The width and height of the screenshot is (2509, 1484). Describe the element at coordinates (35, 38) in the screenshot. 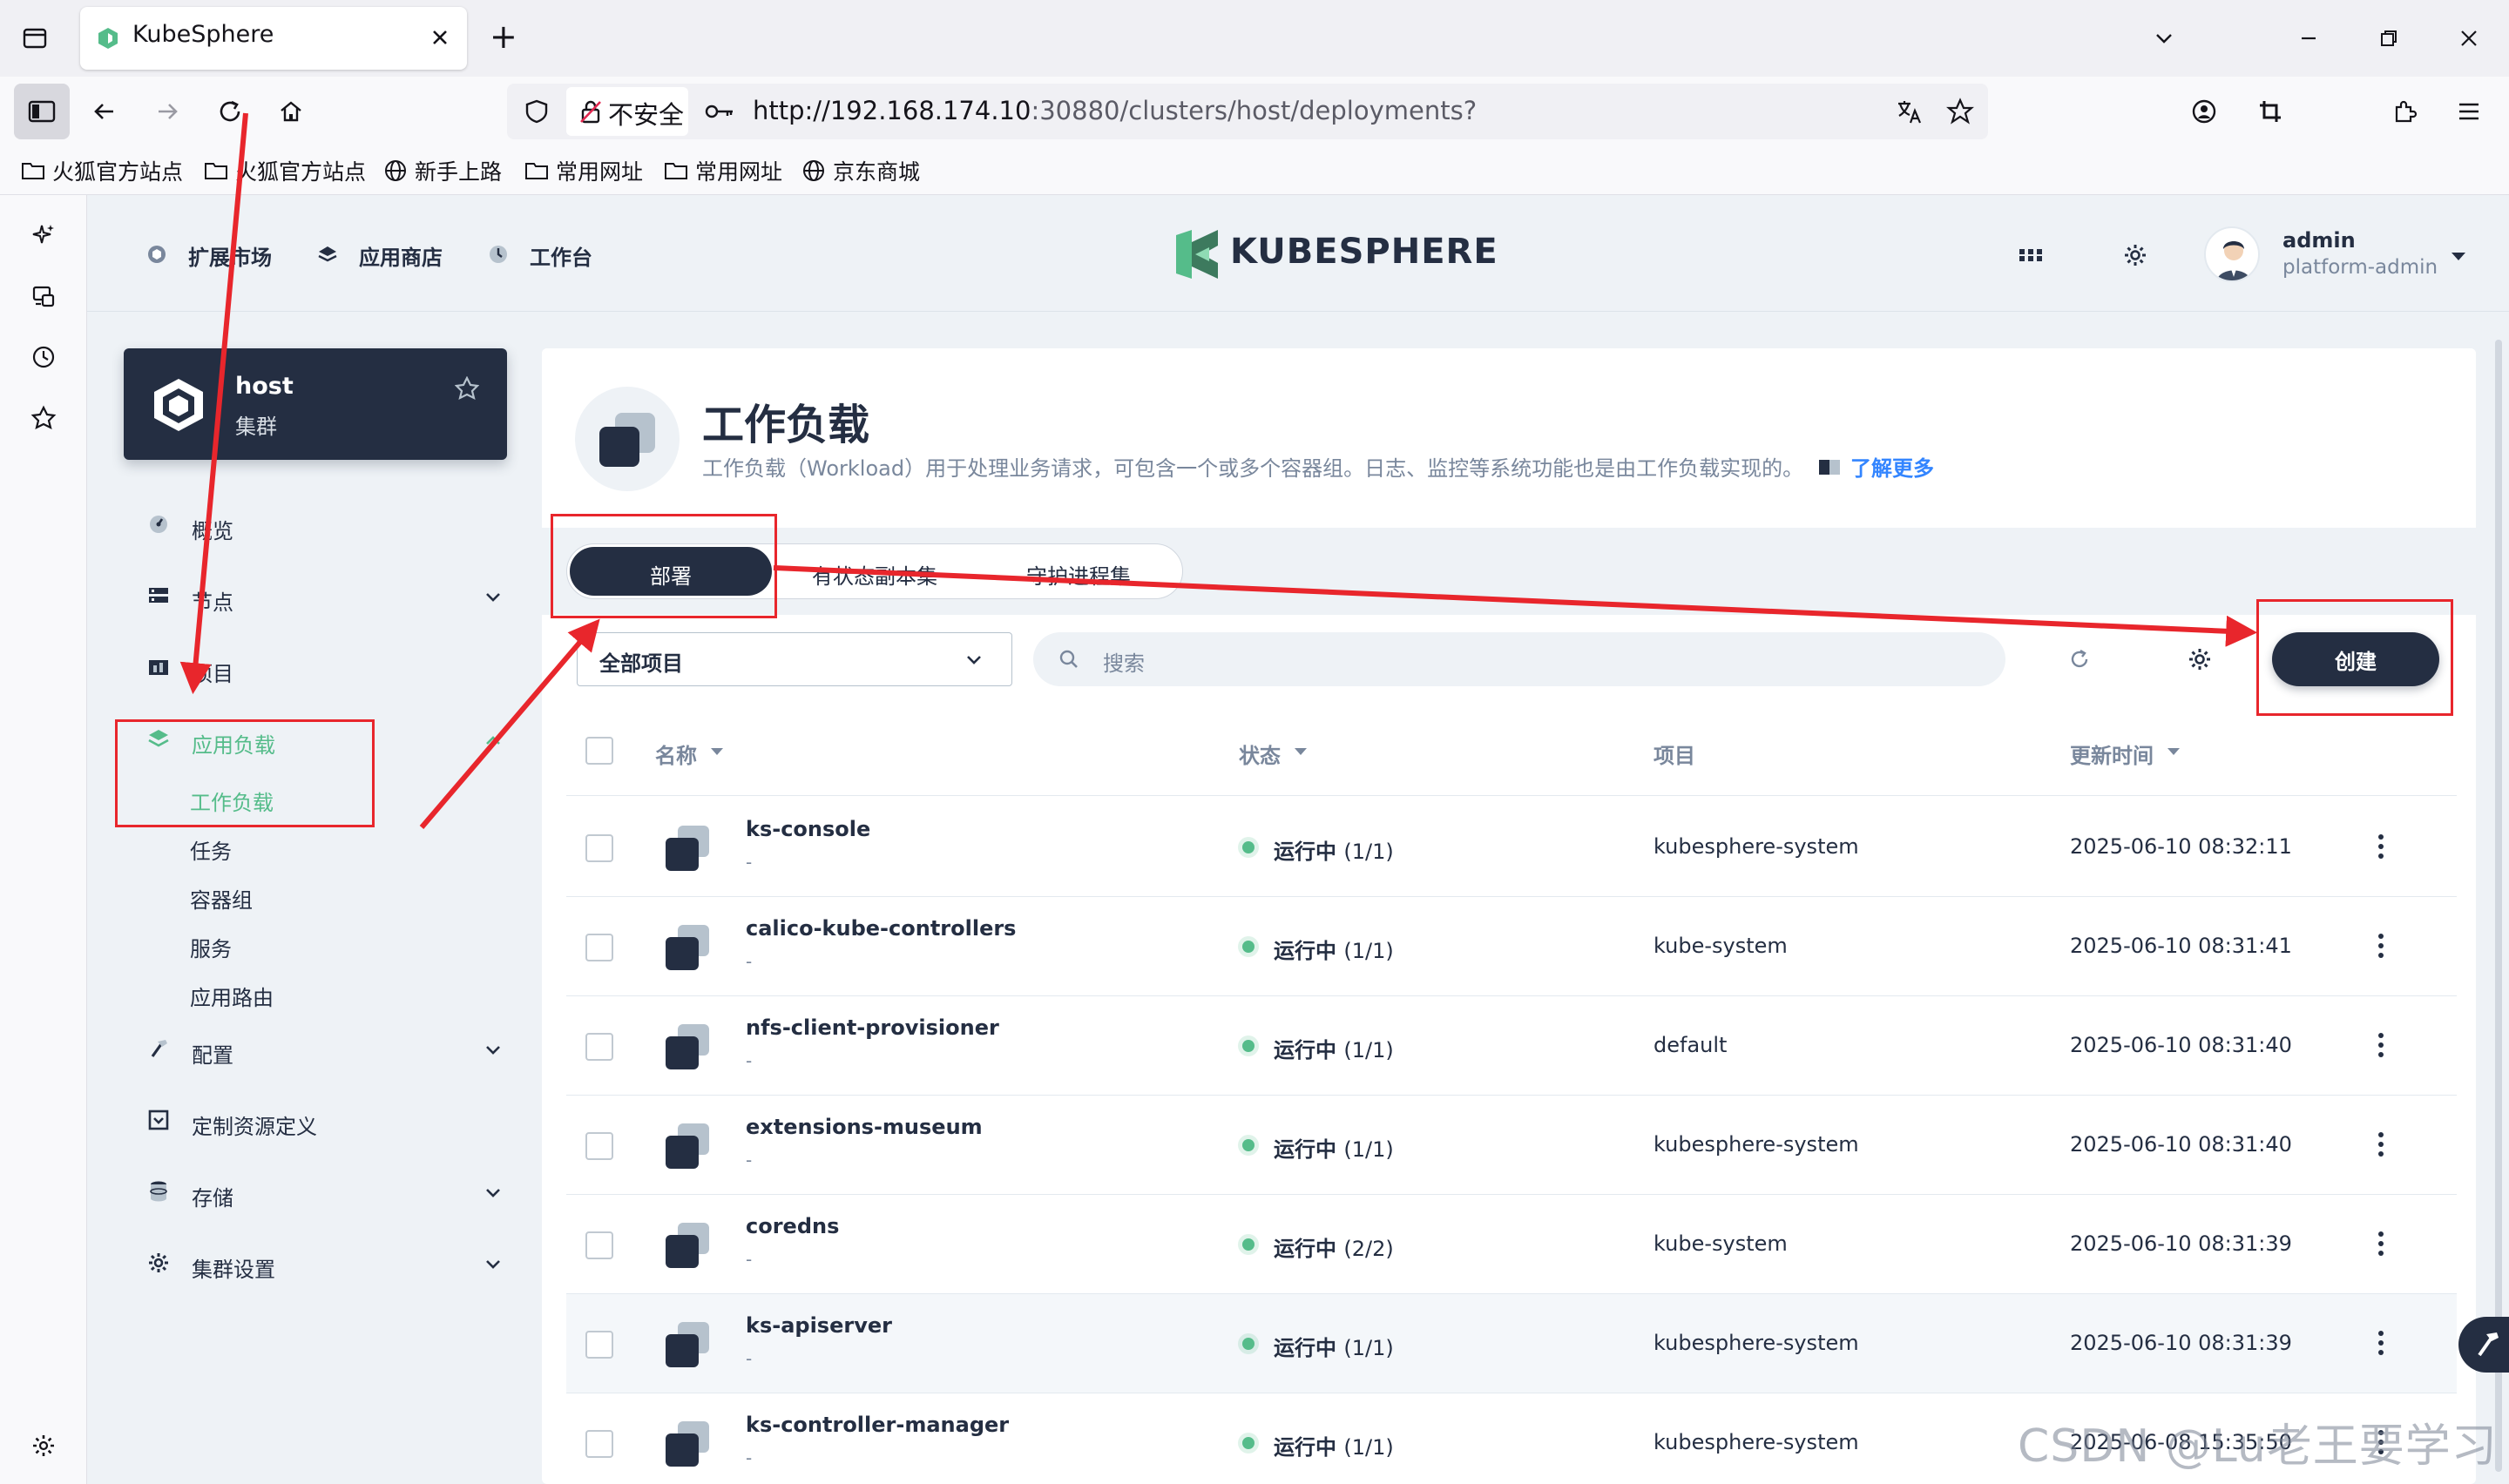

I see `tab-list-icon` at that location.